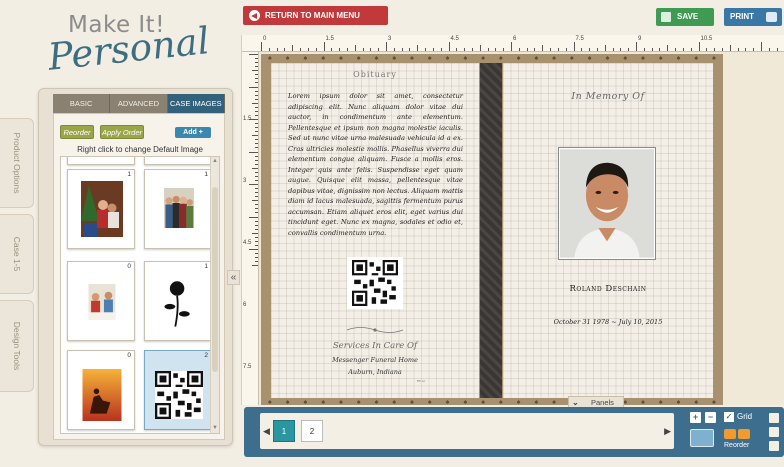 The image size is (784, 467). Describe the element at coordinates (178, 390) in the screenshot. I see `image-tile-selected: 2` at that location.